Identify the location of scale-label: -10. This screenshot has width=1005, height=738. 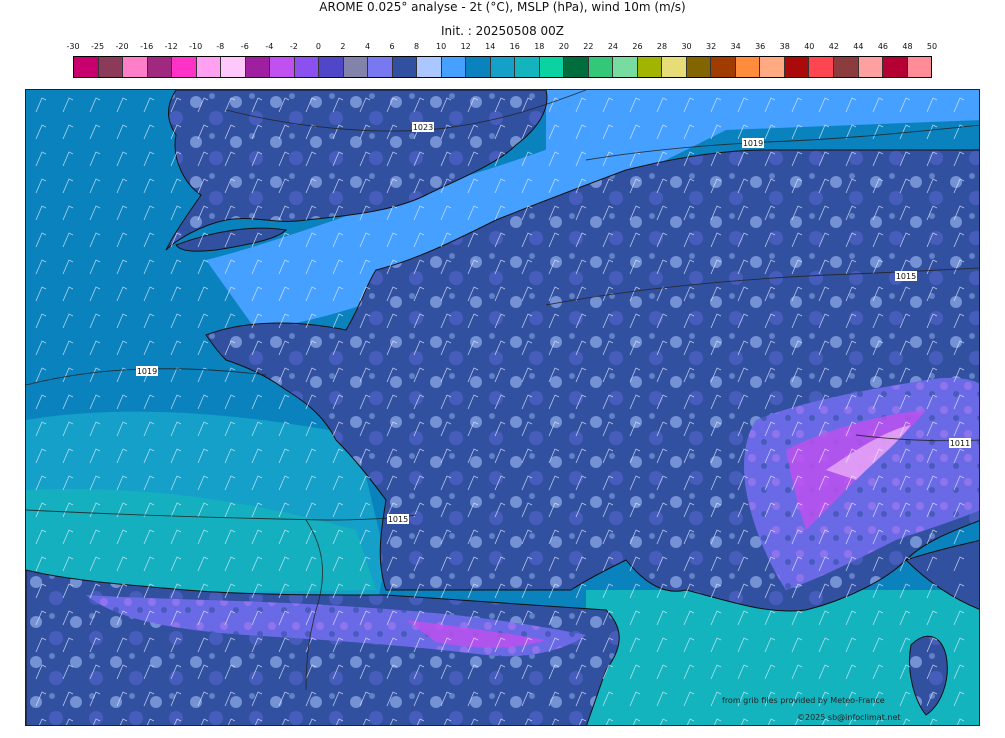
(196, 46).